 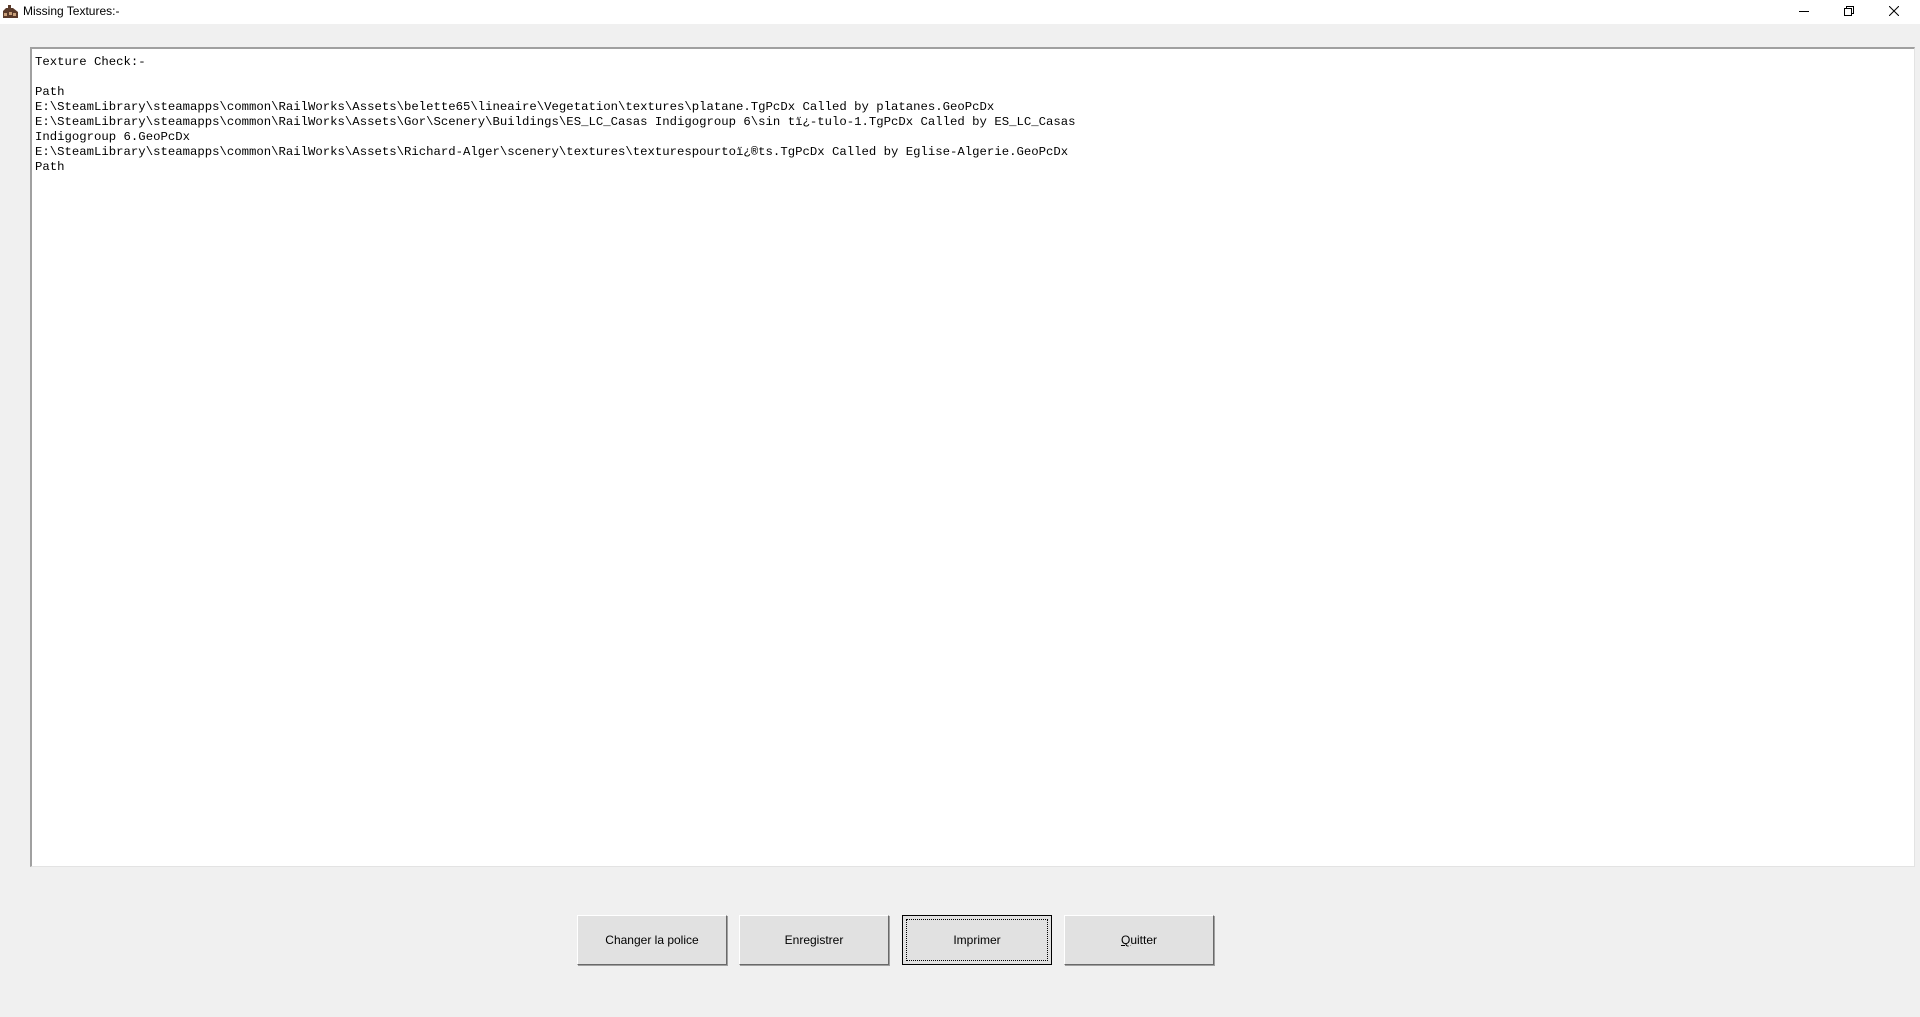 I want to click on report-line: Indigogroup 6.GeoPcDx, so click(x=112, y=137).